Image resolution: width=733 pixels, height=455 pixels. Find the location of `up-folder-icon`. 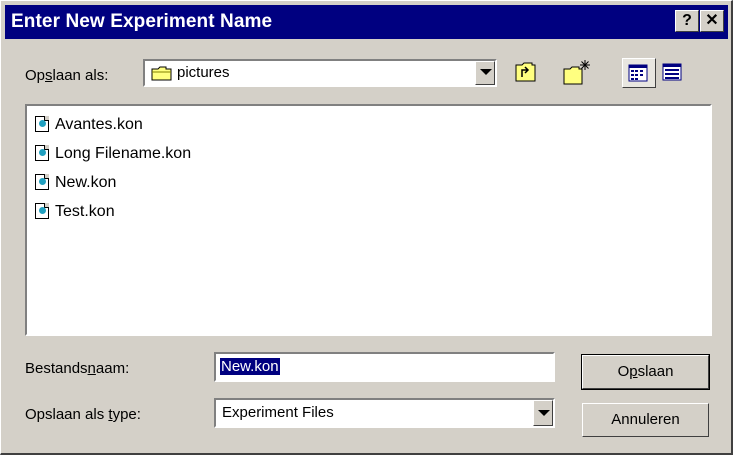

up-folder-icon is located at coordinates (525, 72).